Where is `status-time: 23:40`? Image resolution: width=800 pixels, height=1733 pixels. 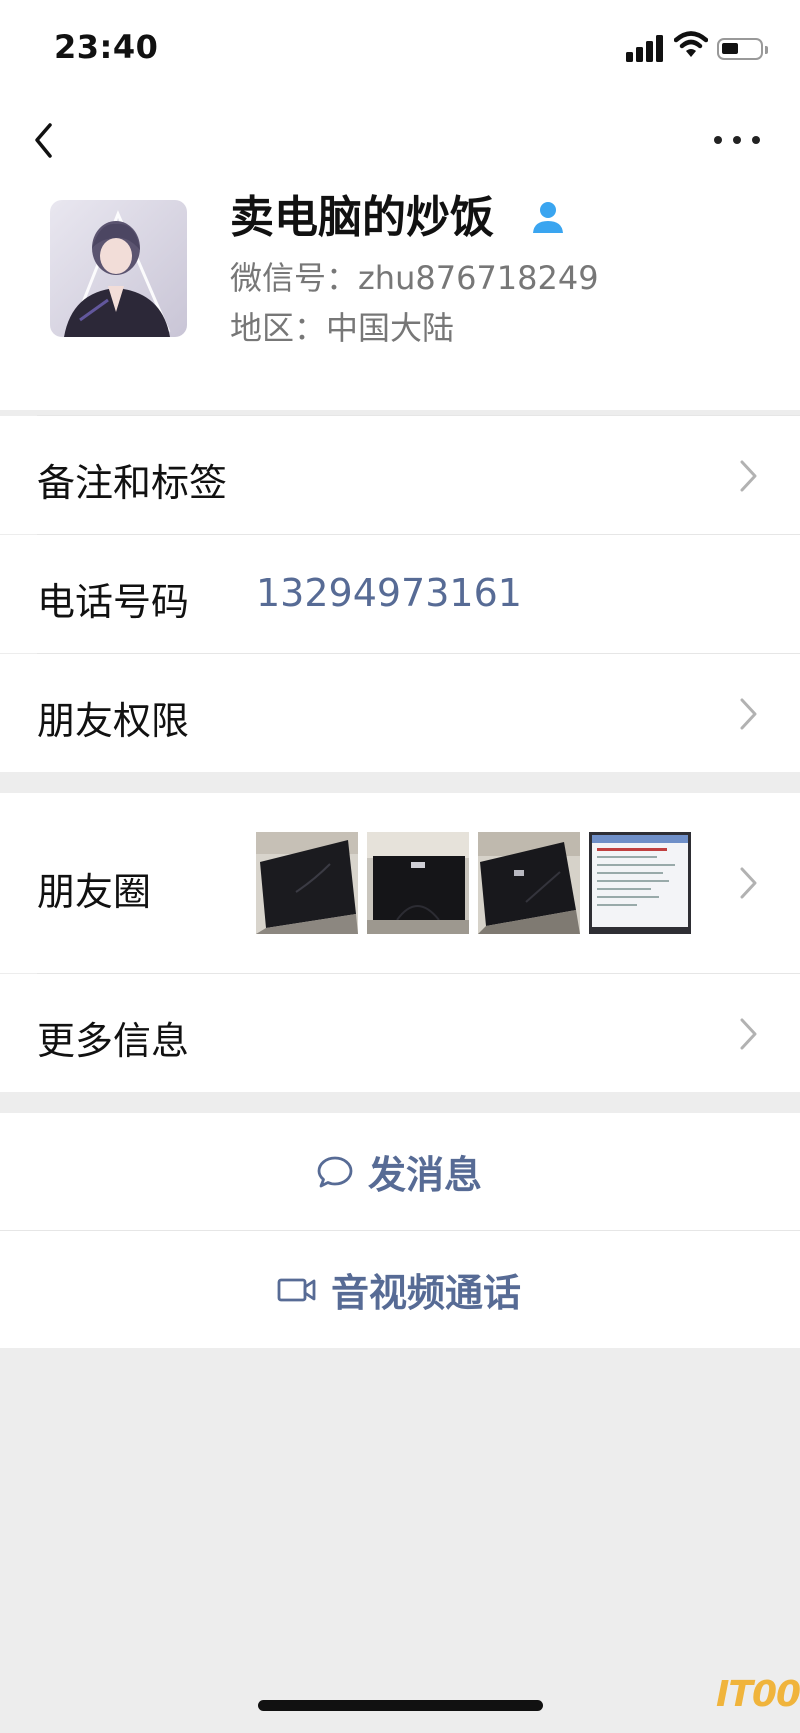
status-time: 23:40 is located at coordinates (106, 47).